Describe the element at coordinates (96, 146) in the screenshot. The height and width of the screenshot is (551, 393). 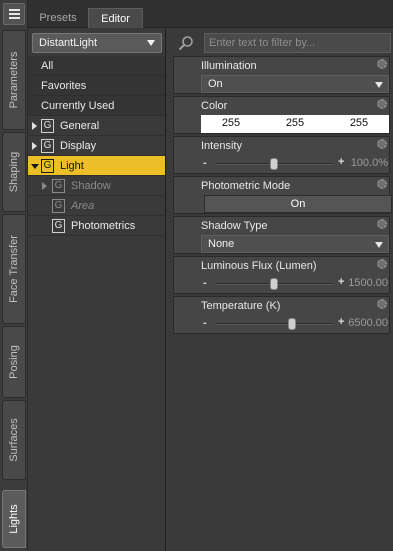
I see `tree-item-display: G Display` at that location.